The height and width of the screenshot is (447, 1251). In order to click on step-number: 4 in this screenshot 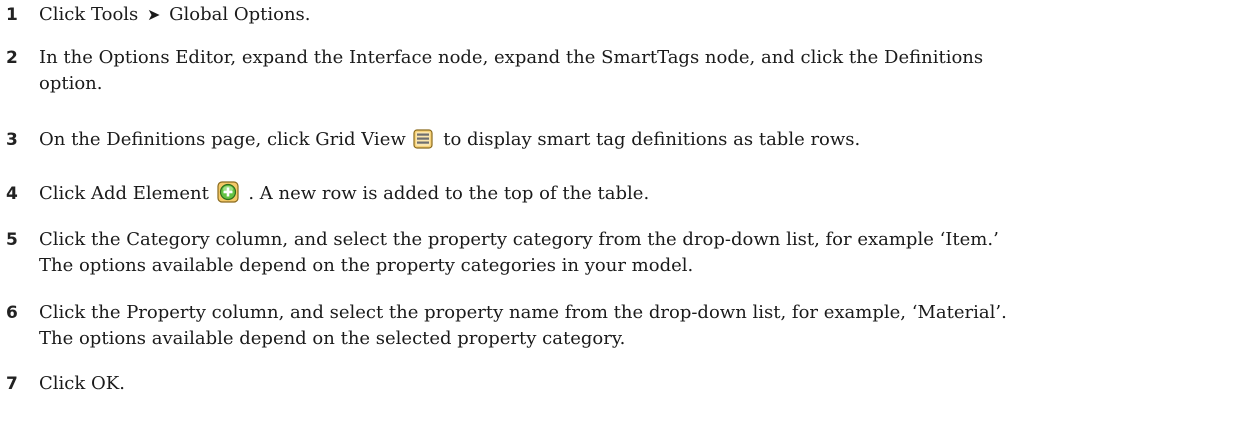, I will do `click(12, 194)`.